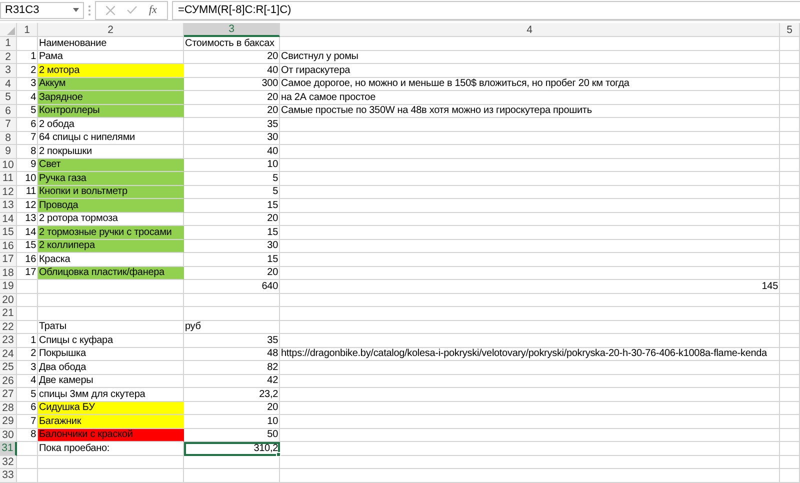 This screenshot has width=800, height=483. What do you see at coordinates (232, 138) in the screenshot?
I see `table-cell: 30` at bounding box center [232, 138].